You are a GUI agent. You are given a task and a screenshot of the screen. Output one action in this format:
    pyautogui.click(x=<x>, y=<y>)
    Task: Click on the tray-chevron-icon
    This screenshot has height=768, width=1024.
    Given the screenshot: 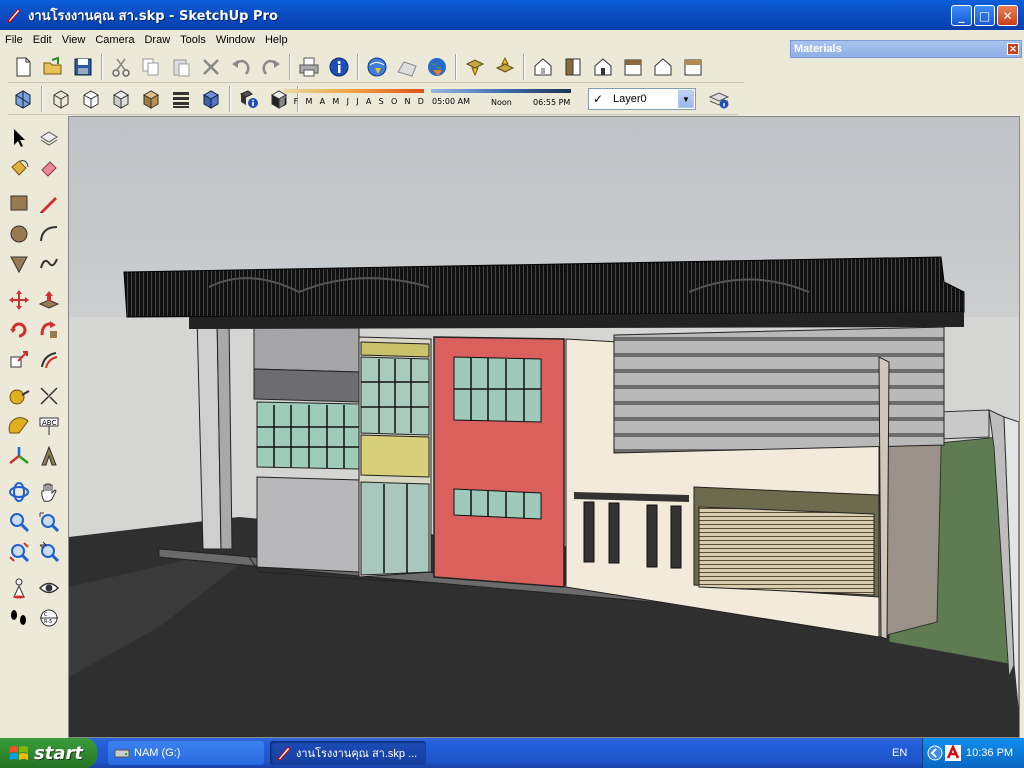 What is the action you would take?
    pyautogui.click(x=935, y=753)
    